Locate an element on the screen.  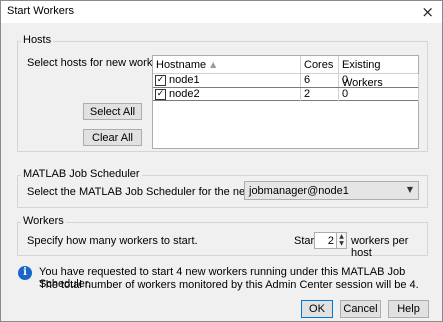
table-row: ✓ node2 2 0 is located at coordinates (286, 94).